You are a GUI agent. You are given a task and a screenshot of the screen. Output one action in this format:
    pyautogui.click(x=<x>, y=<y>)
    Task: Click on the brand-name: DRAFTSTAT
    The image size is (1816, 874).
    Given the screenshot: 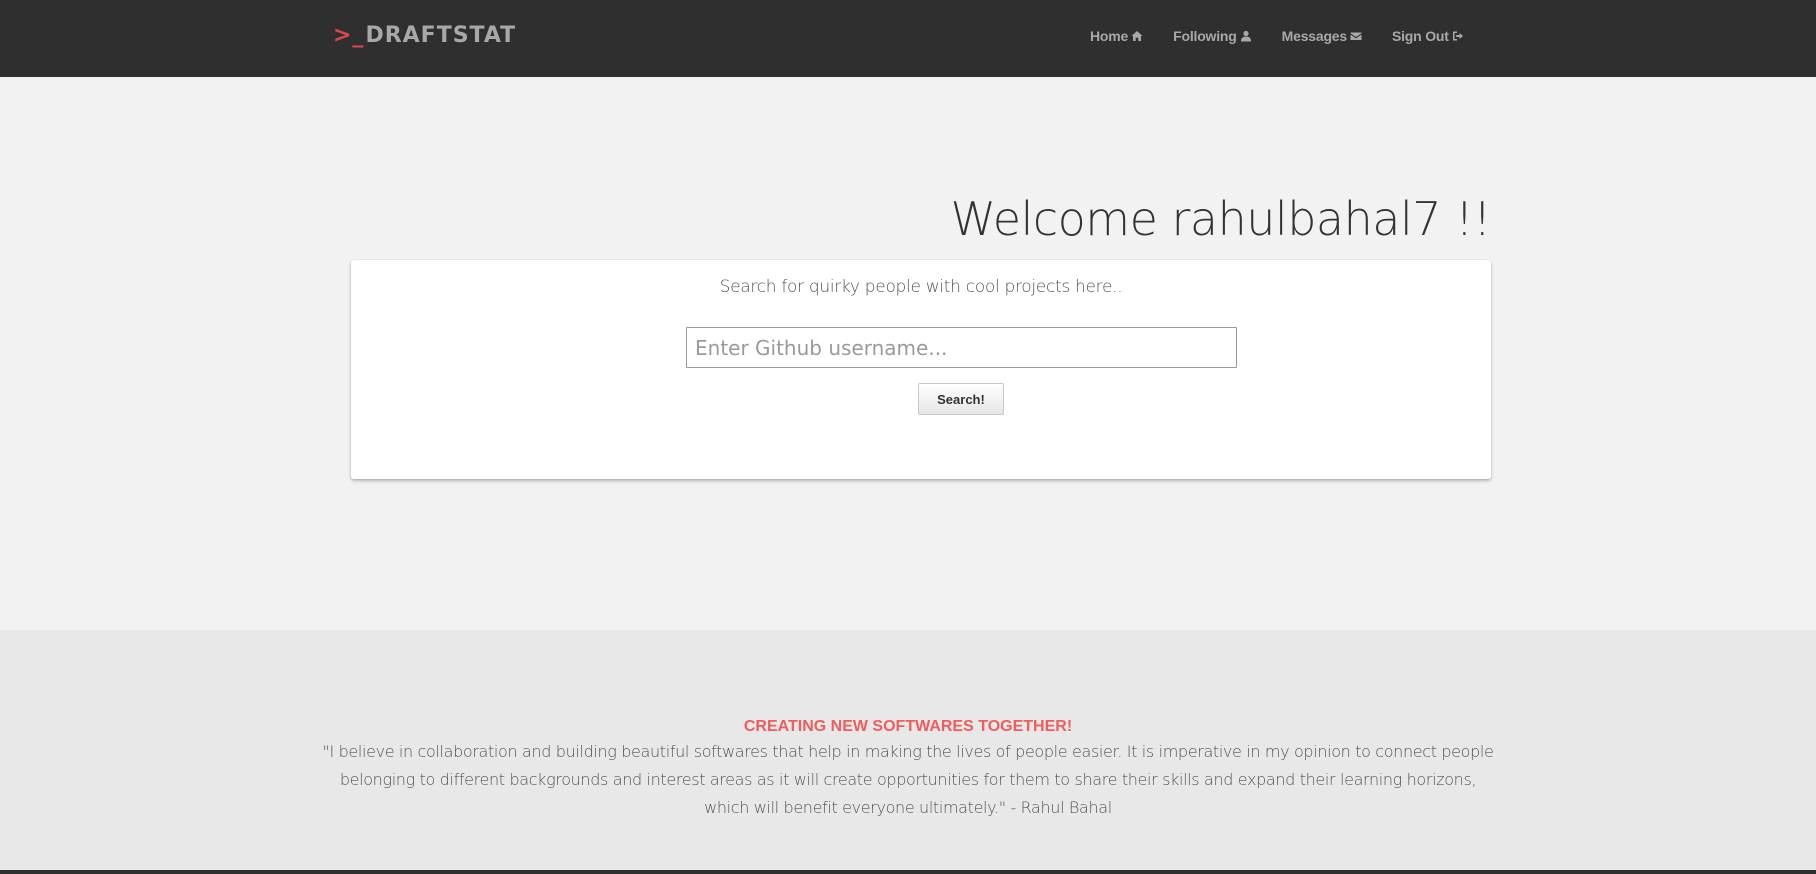 What is the action you would take?
    pyautogui.click(x=441, y=35)
    